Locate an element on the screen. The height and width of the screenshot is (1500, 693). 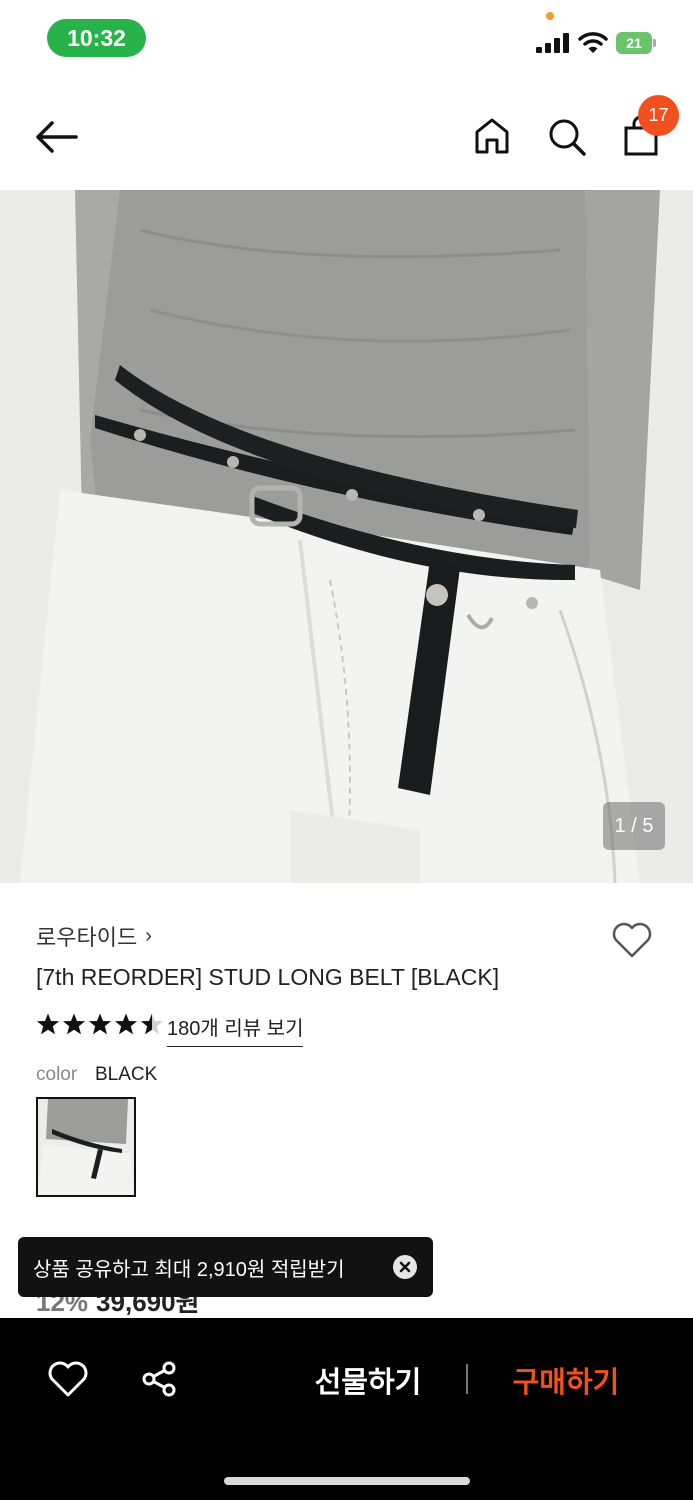
swatch-thumbnail is located at coordinates (86, 1147).